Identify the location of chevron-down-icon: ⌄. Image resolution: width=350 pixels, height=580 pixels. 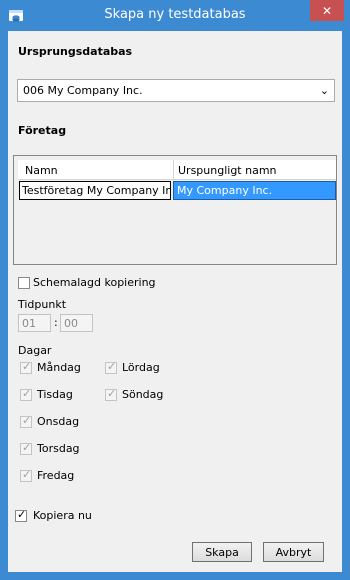
(324, 90).